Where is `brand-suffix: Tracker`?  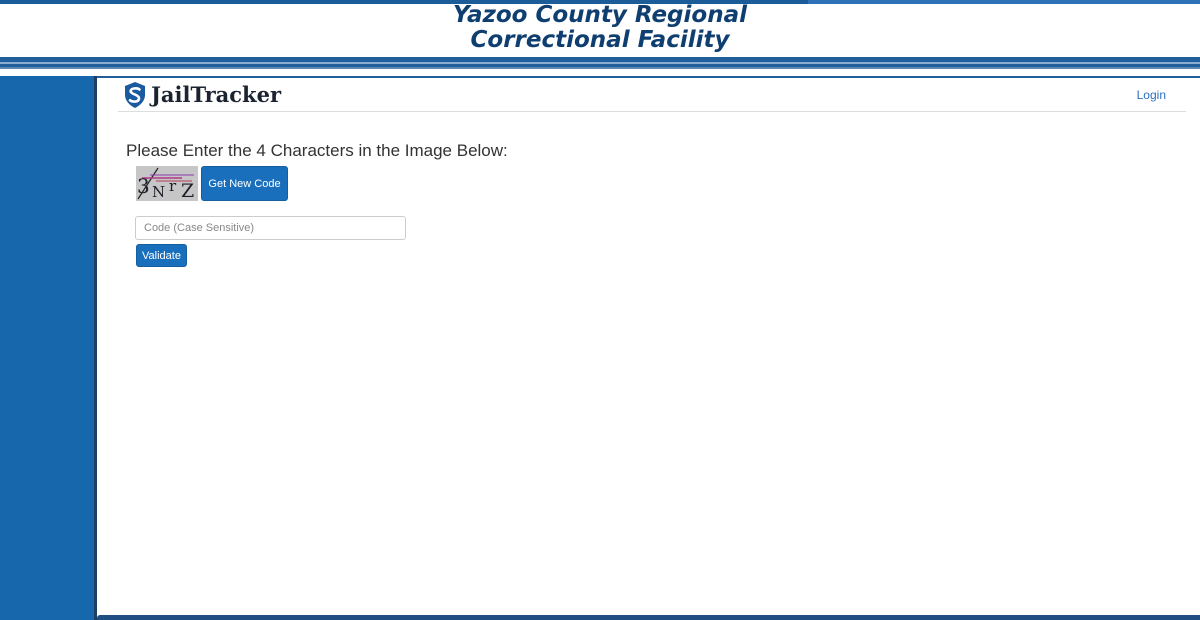
brand-suffix: Tracker is located at coordinates (236, 94).